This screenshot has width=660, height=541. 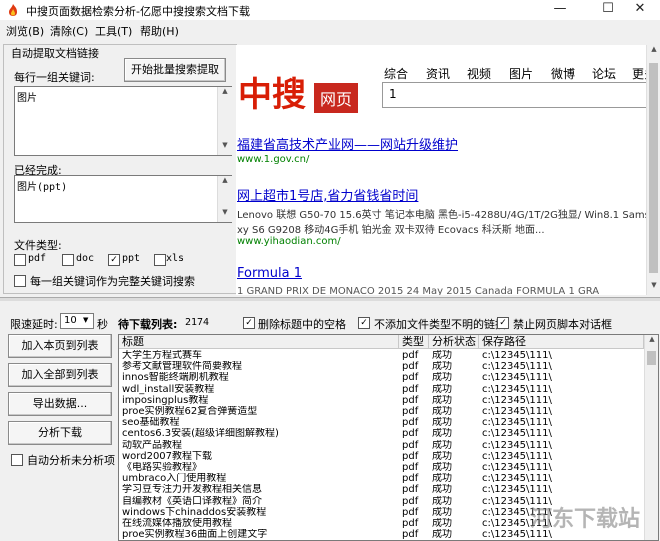 What do you see at coordinates (414, 342) in the screenshot?
I see `col-header-type: 类型` at bounding box center [414, 342].